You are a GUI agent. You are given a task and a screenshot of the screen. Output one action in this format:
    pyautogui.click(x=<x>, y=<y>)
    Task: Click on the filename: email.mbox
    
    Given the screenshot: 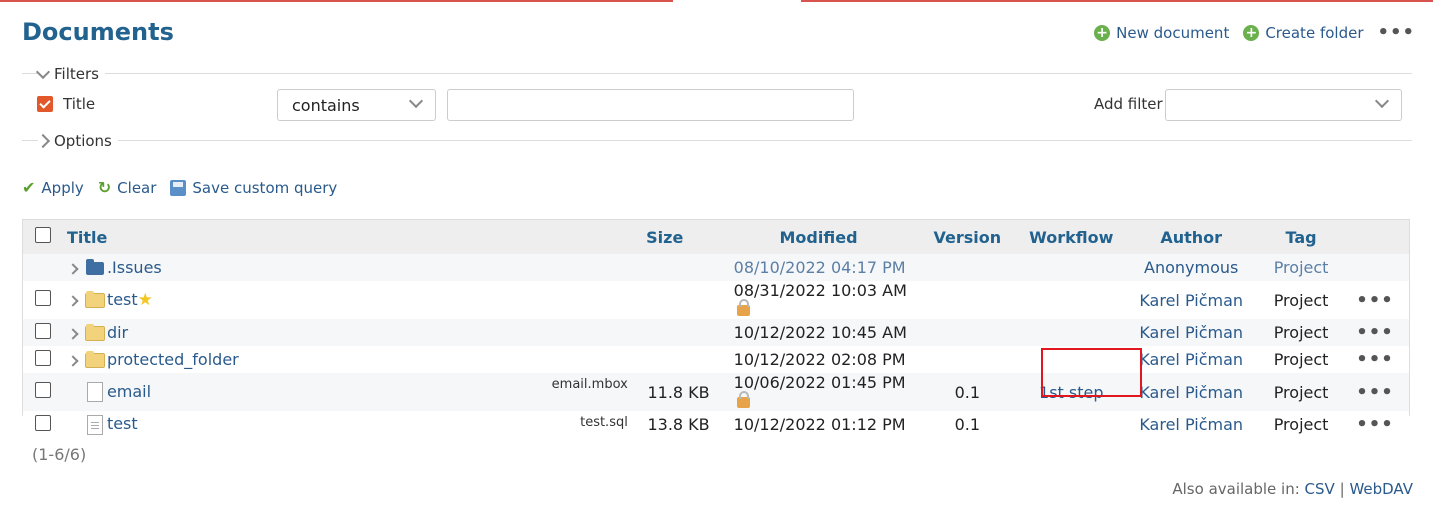 What is the action you would take?
    pyautogui.click(x=589, y=384)
    